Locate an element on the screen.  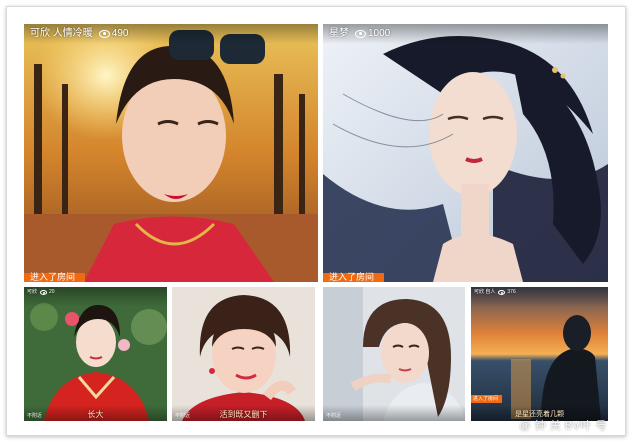
location-label: 不附近 is located at coordinates (334, 416).